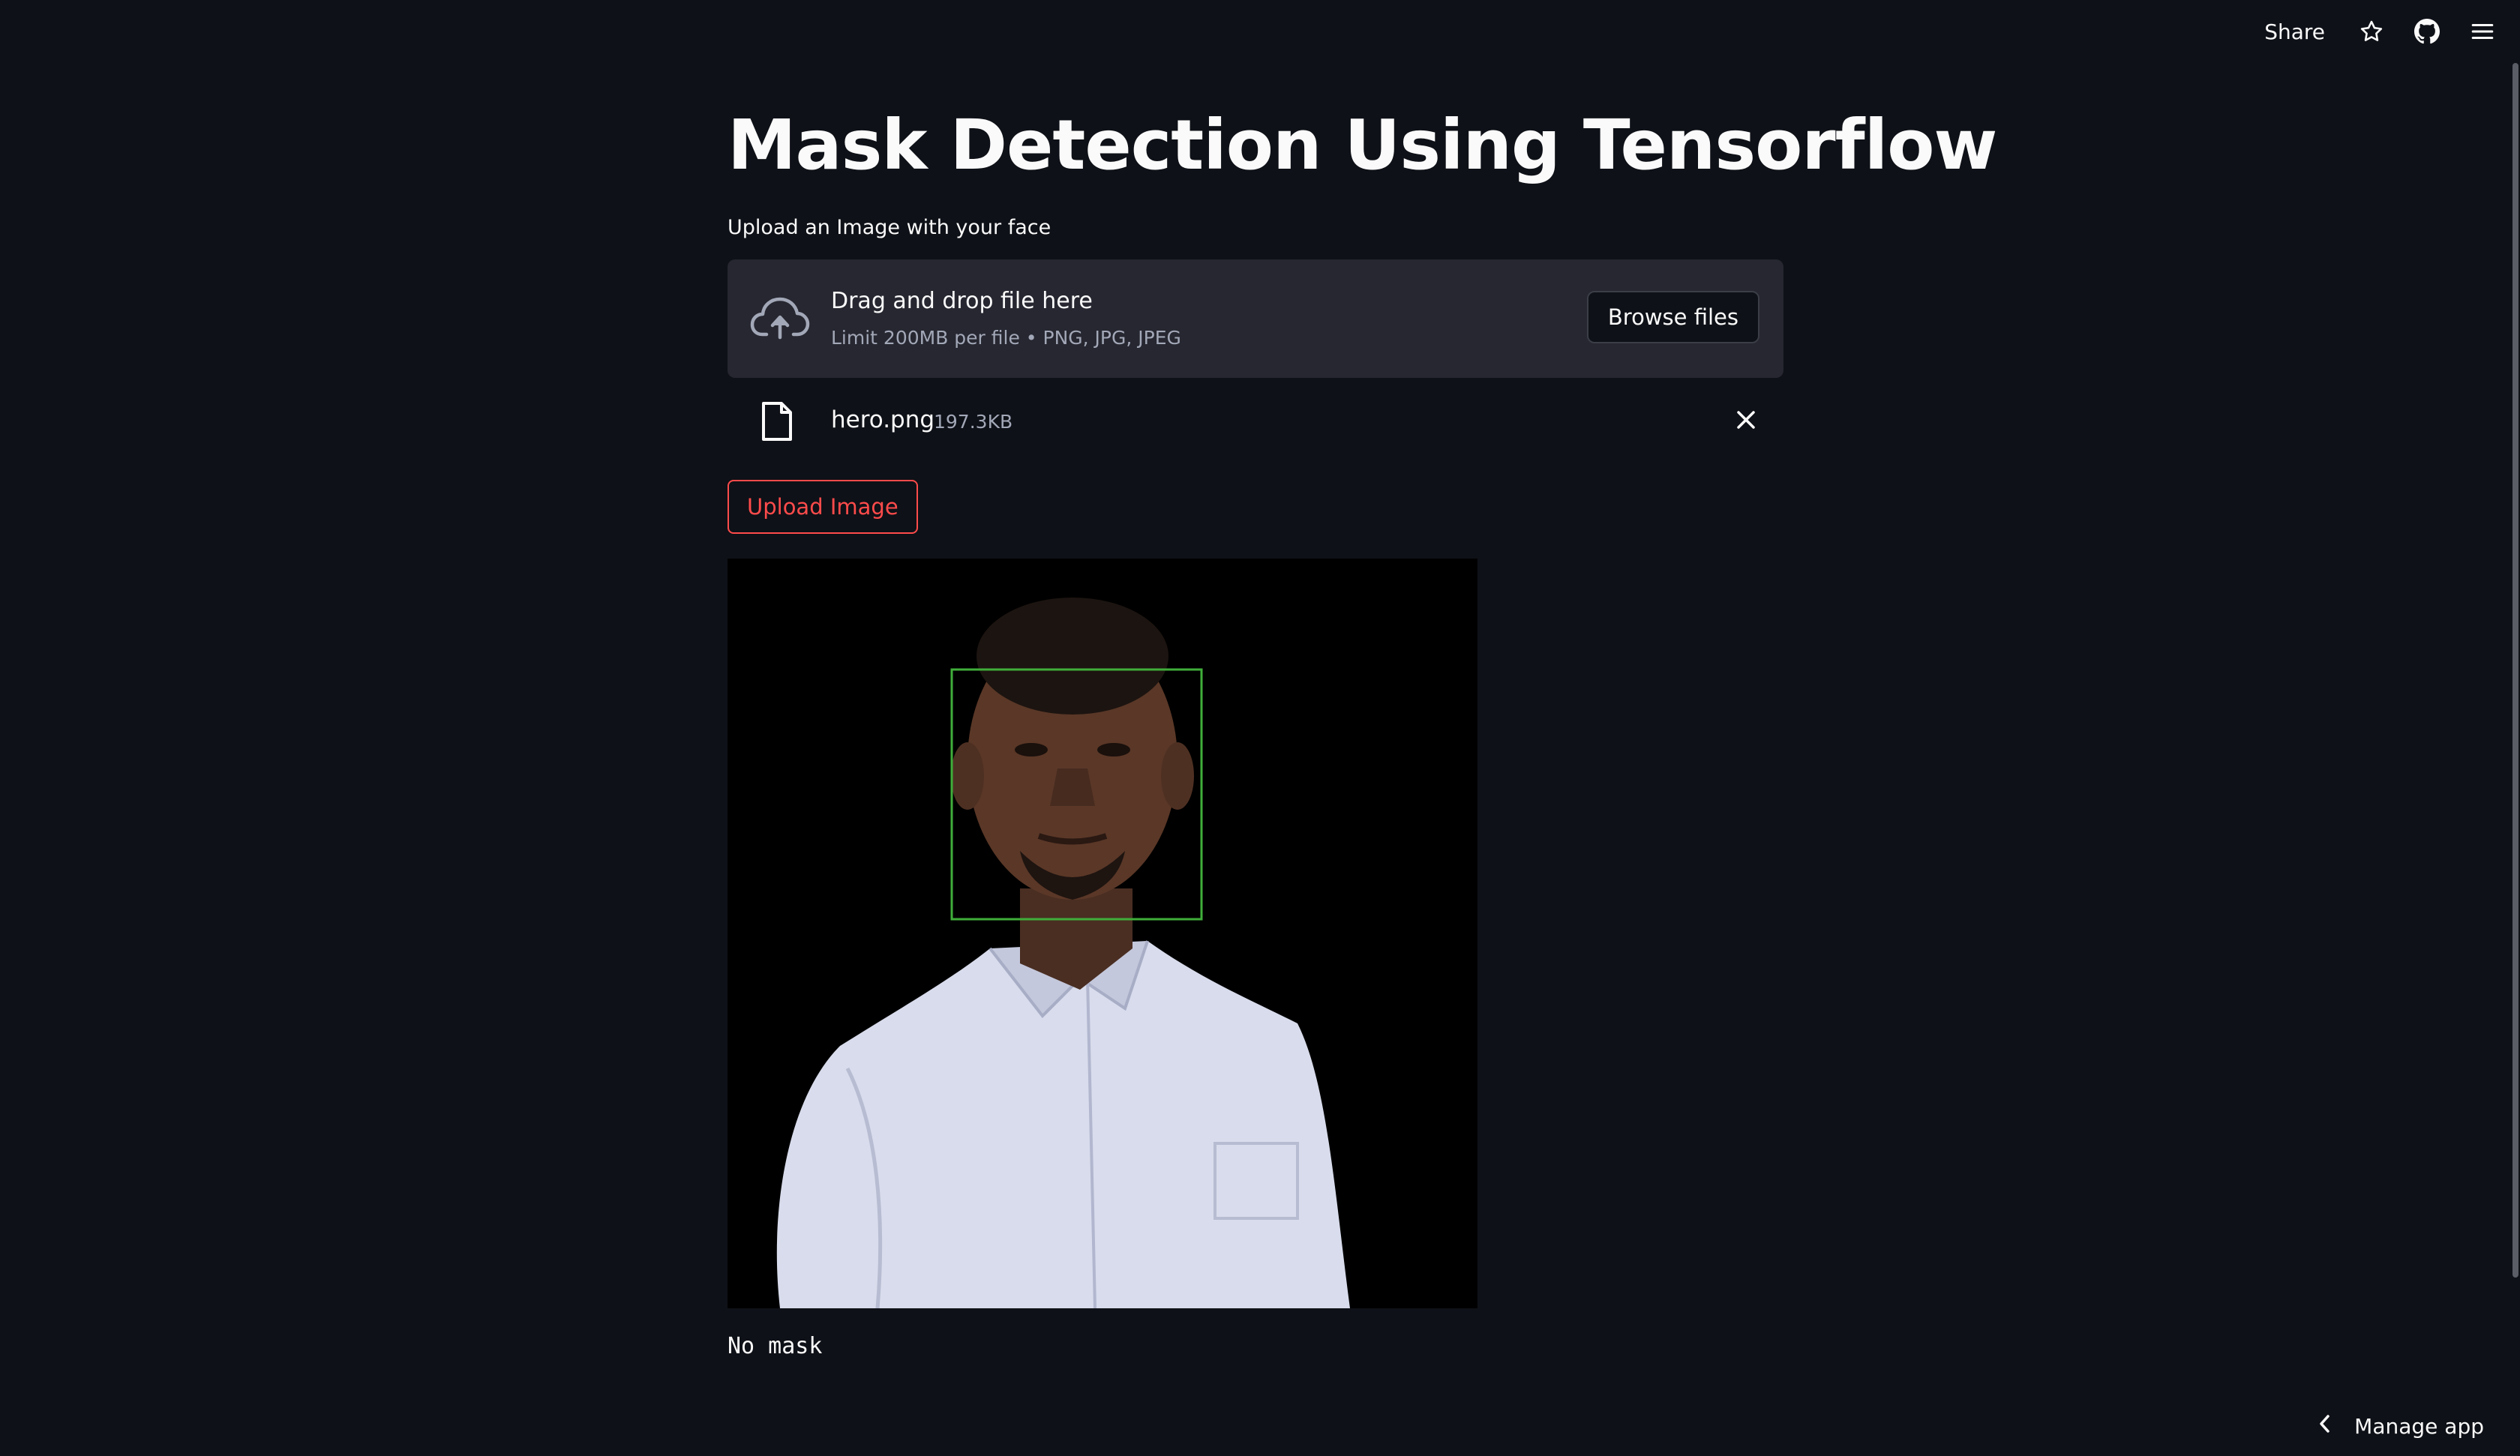  I want to click on share-button: Share, so click(2294, 31).